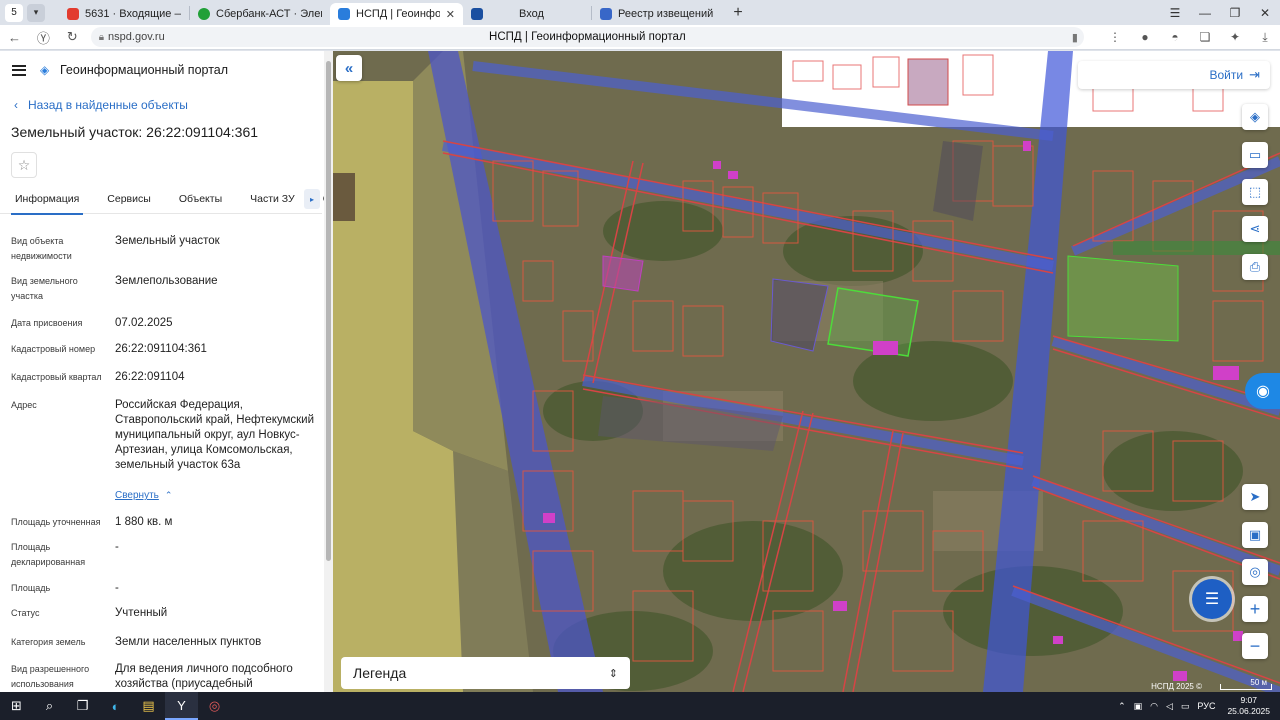  What do you see at coordinates (1138, 706) in the screenshot?
I see `network-icon: ▣` at bounding box center [1138, 706].